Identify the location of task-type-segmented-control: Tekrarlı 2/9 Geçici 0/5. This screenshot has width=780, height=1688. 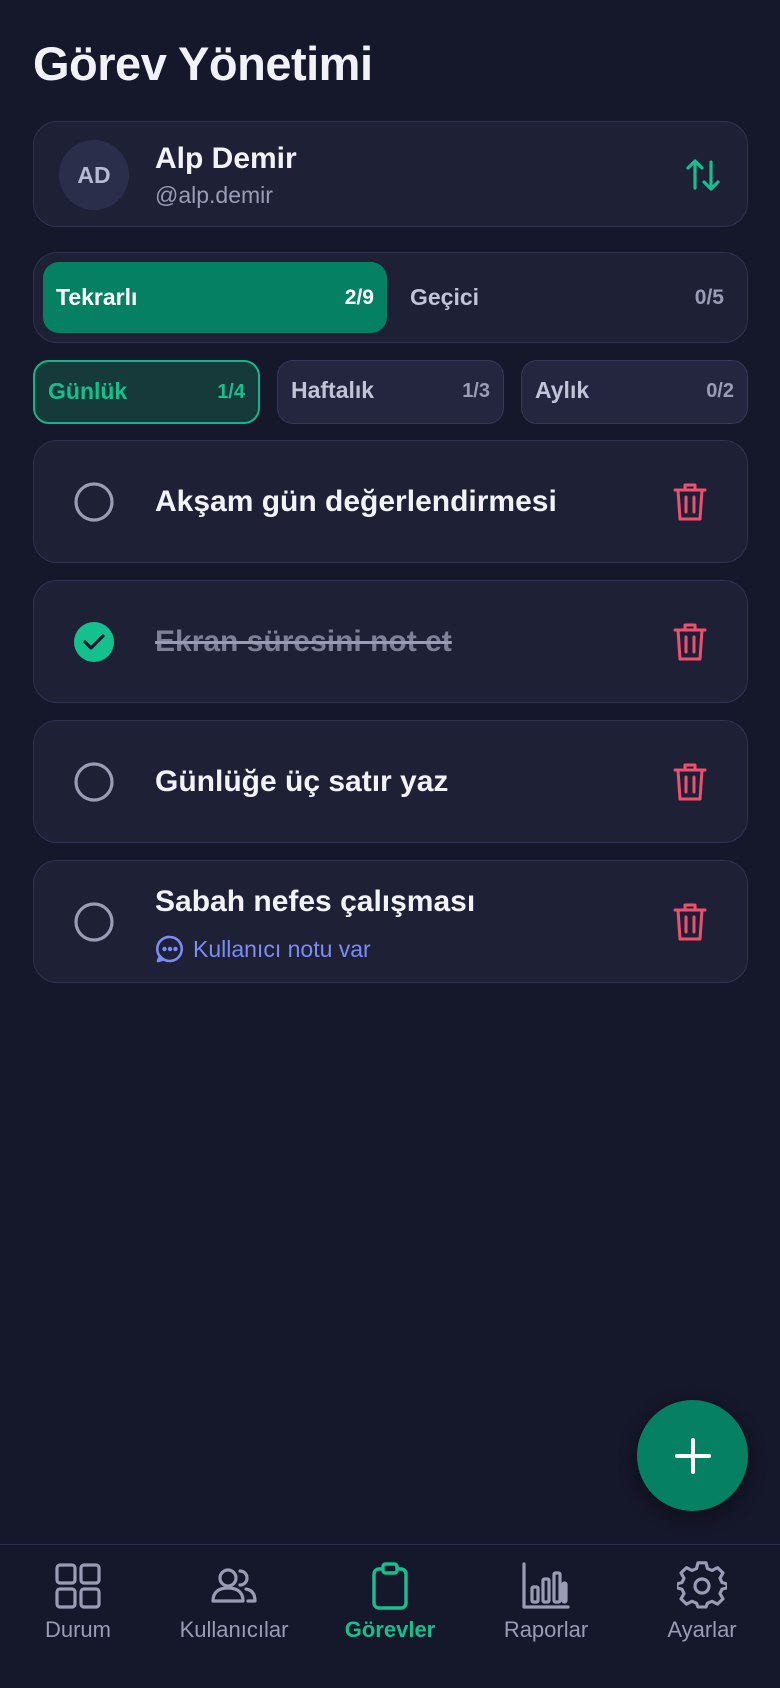
(390, 297).